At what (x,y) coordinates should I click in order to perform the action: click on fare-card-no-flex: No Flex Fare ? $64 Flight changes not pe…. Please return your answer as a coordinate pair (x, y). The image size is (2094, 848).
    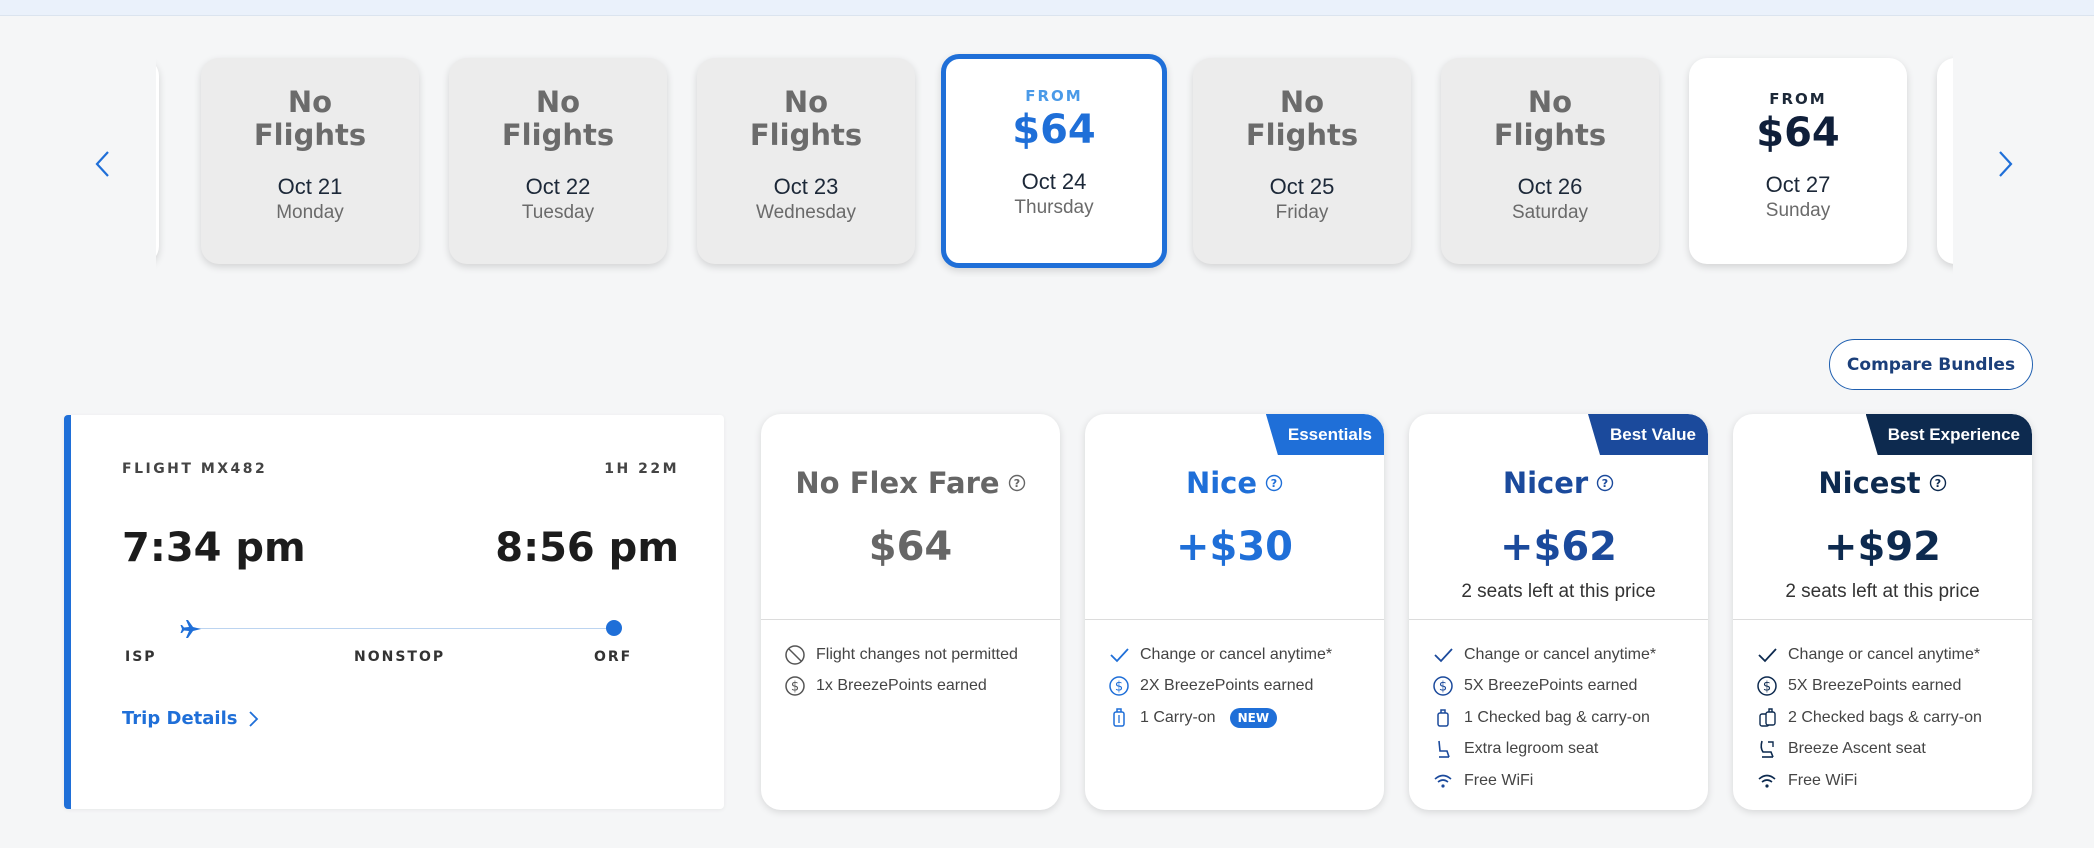
    Looking at the image, I should click on (910, 612).